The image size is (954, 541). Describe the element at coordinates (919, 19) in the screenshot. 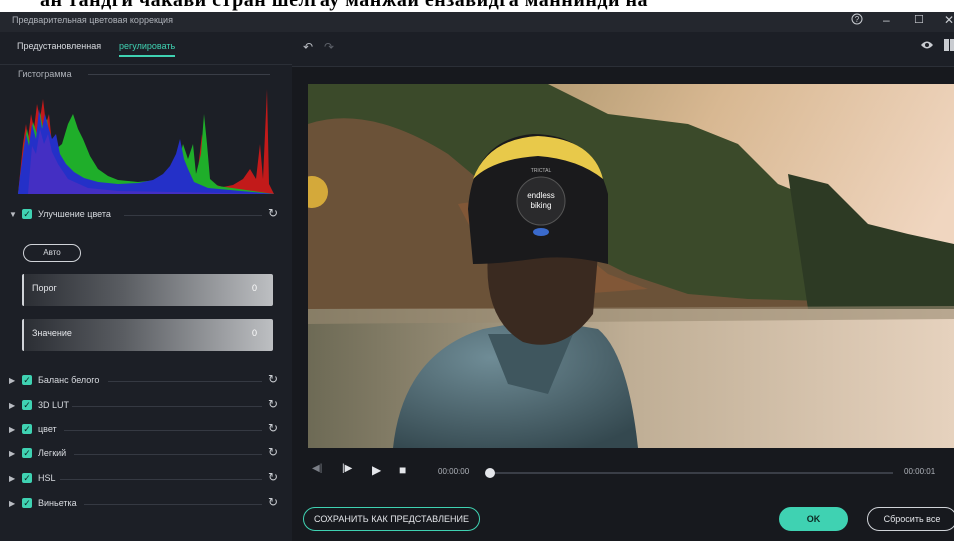

I see `maximize-icon: ☐` at that location.